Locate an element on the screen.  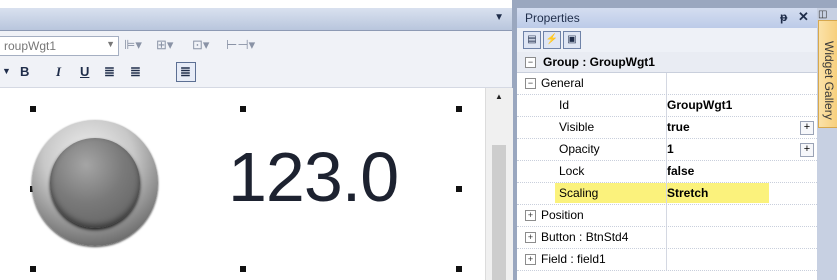
property-row-id: Id GroupWgt1 is located at coordinates (667, 106).